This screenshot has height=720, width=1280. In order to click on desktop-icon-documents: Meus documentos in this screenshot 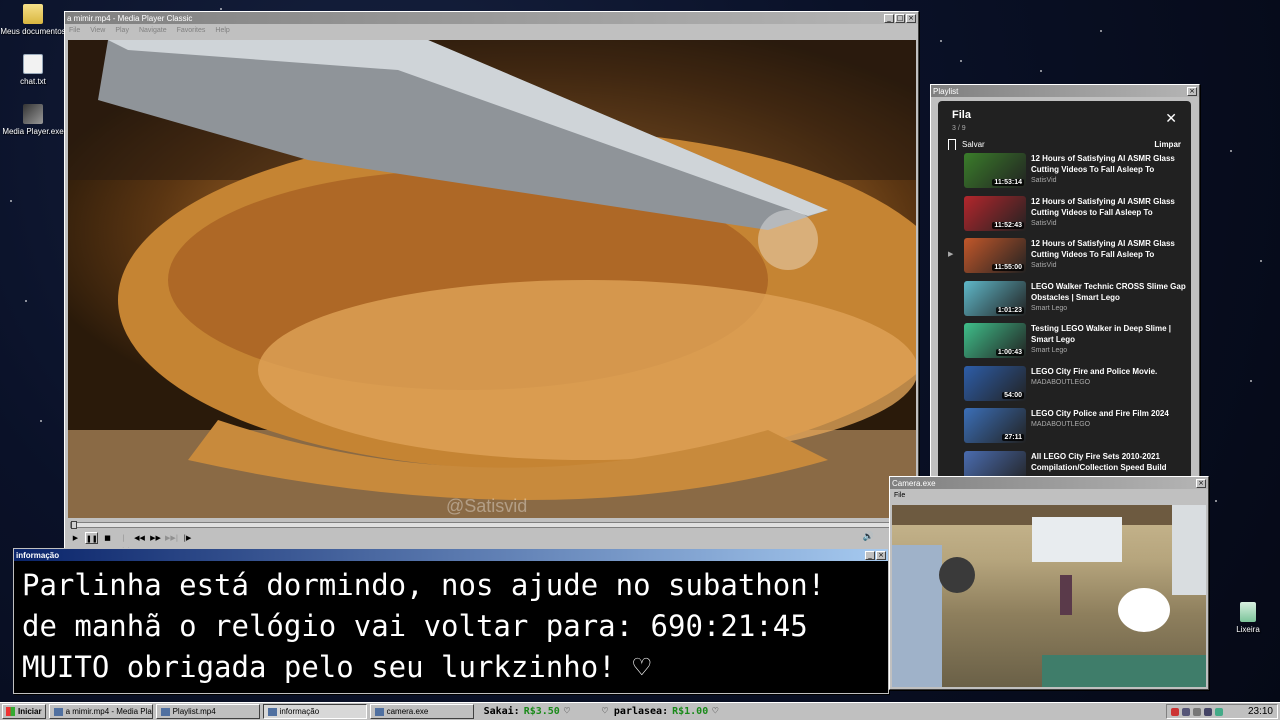, I will do `click(33, 20)`.